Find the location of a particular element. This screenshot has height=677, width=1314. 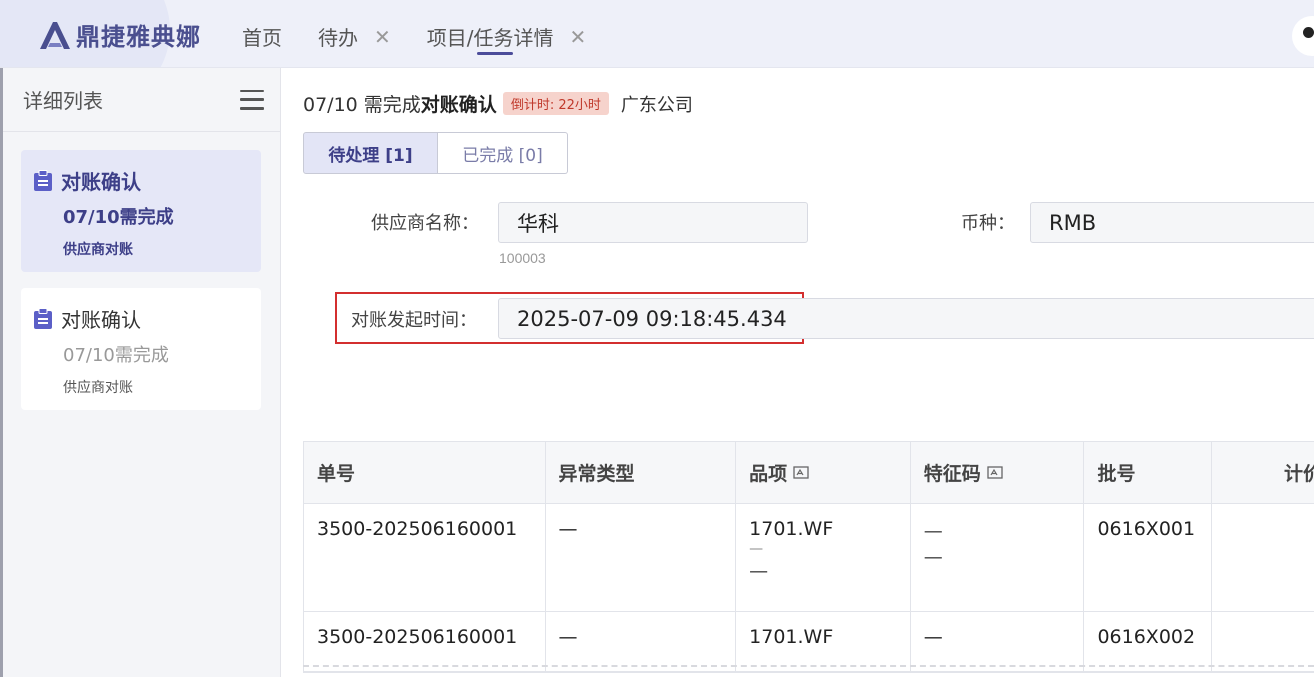

col-order-no: 单号 is located at coordinates (425, 472).